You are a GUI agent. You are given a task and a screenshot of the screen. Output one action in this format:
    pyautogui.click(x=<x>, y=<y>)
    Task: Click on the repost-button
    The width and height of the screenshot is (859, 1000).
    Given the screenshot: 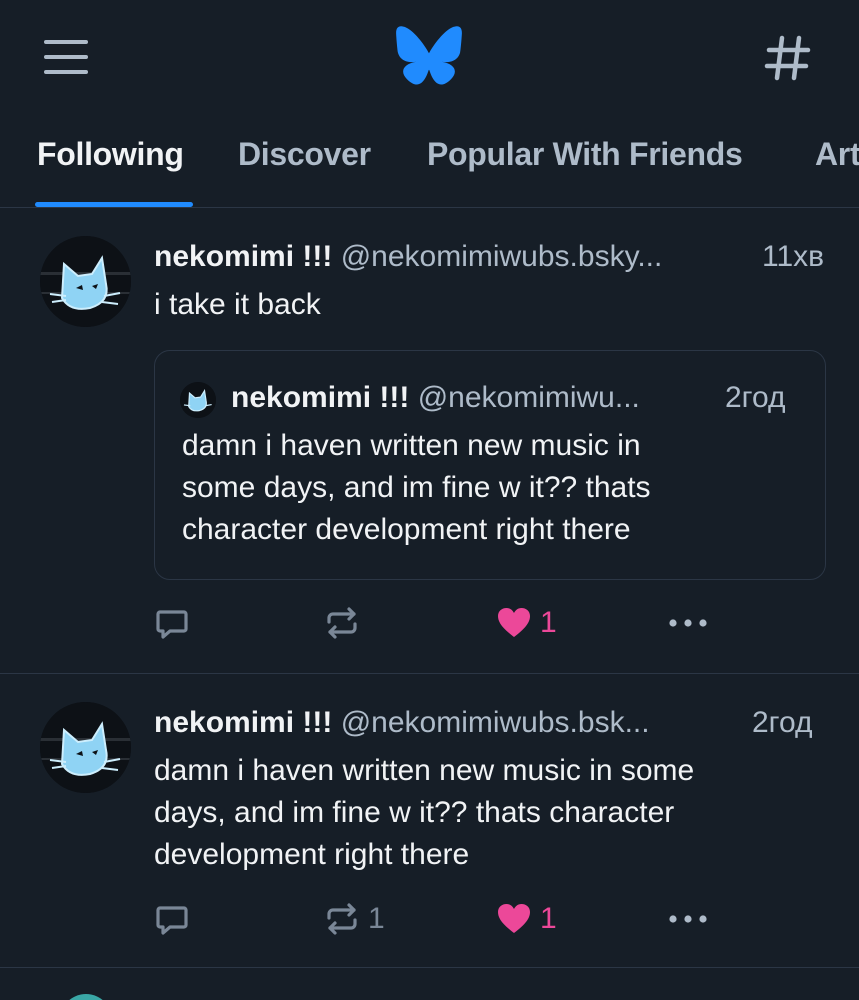 What is the action you would take?
    pyautogui.click(x=346, y=623)
    